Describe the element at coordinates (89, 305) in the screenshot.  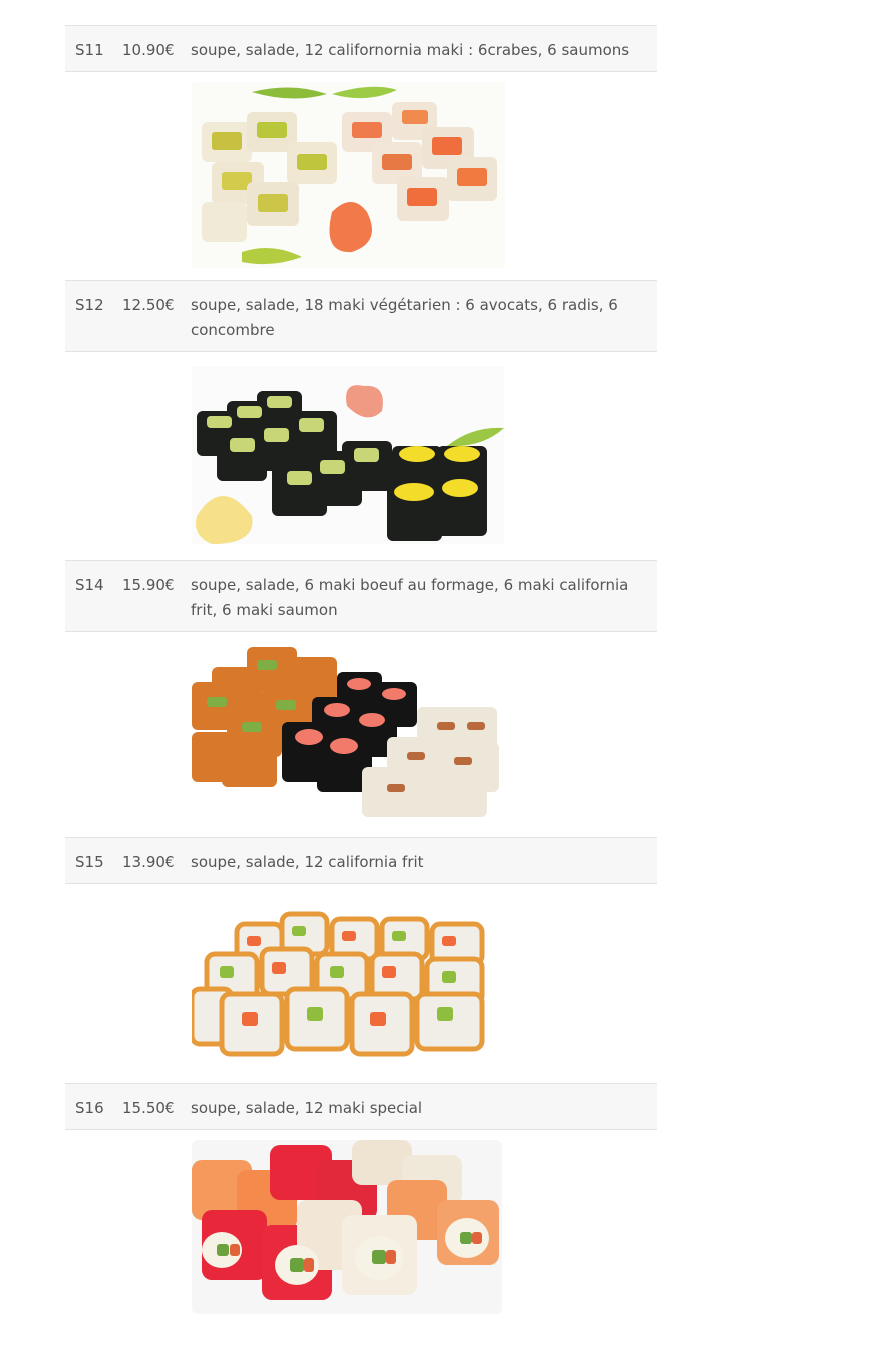
I see `item-code: S12` at that location.